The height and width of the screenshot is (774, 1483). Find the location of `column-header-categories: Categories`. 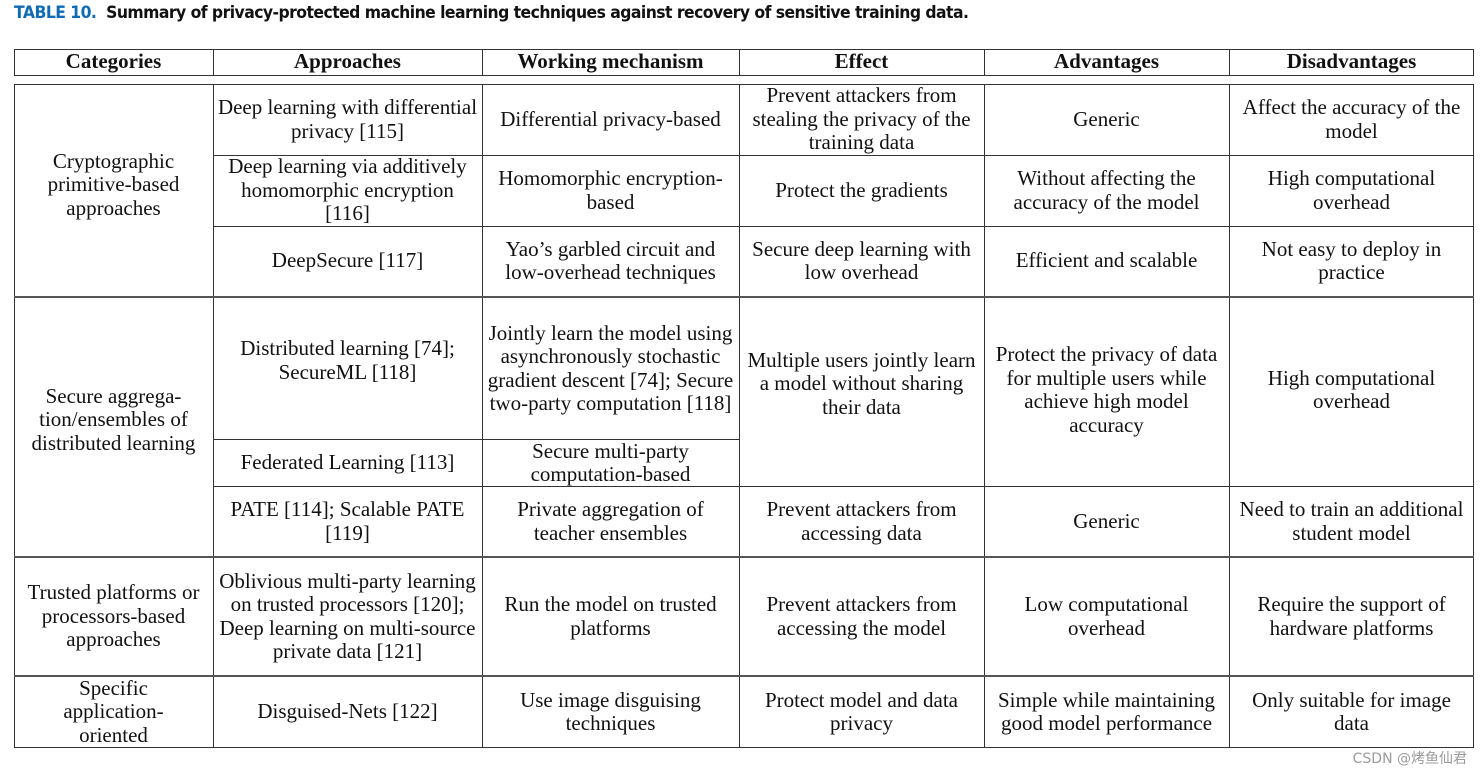

column-header-categories: Categories is located at coordinates (113, 61).